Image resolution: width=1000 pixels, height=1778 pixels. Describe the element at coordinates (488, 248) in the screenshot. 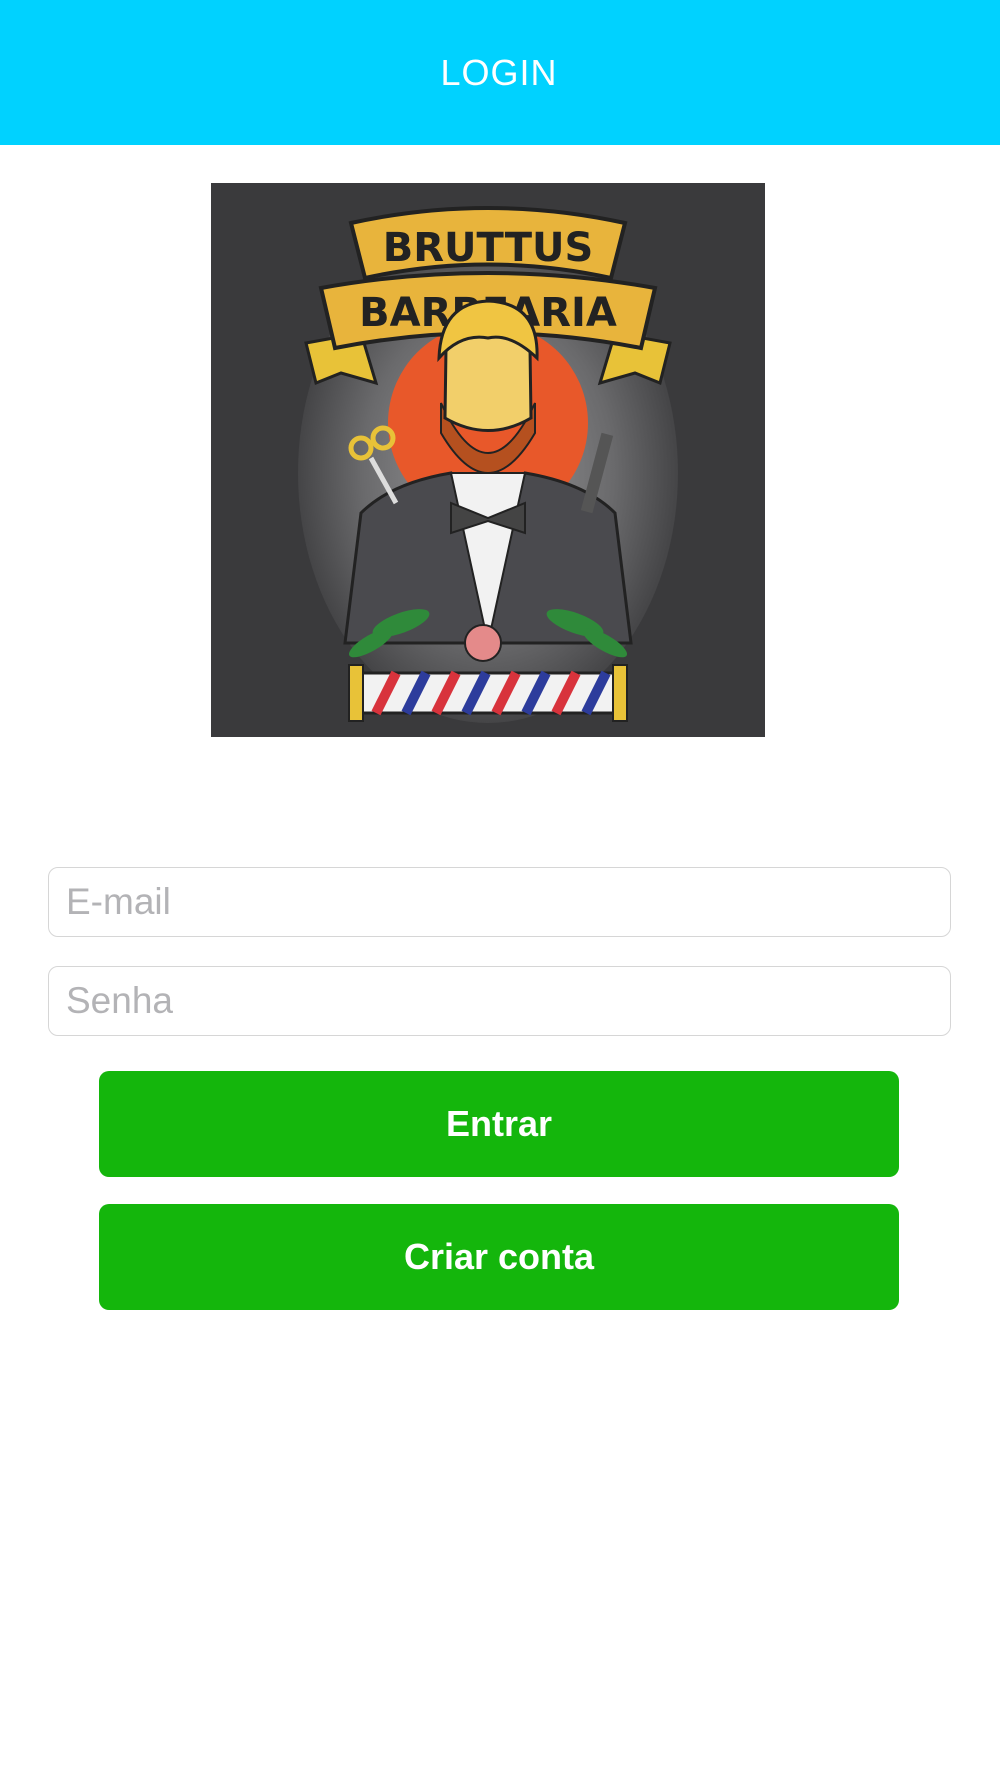

I see `logo-line1: BRUTTUS` at that location.